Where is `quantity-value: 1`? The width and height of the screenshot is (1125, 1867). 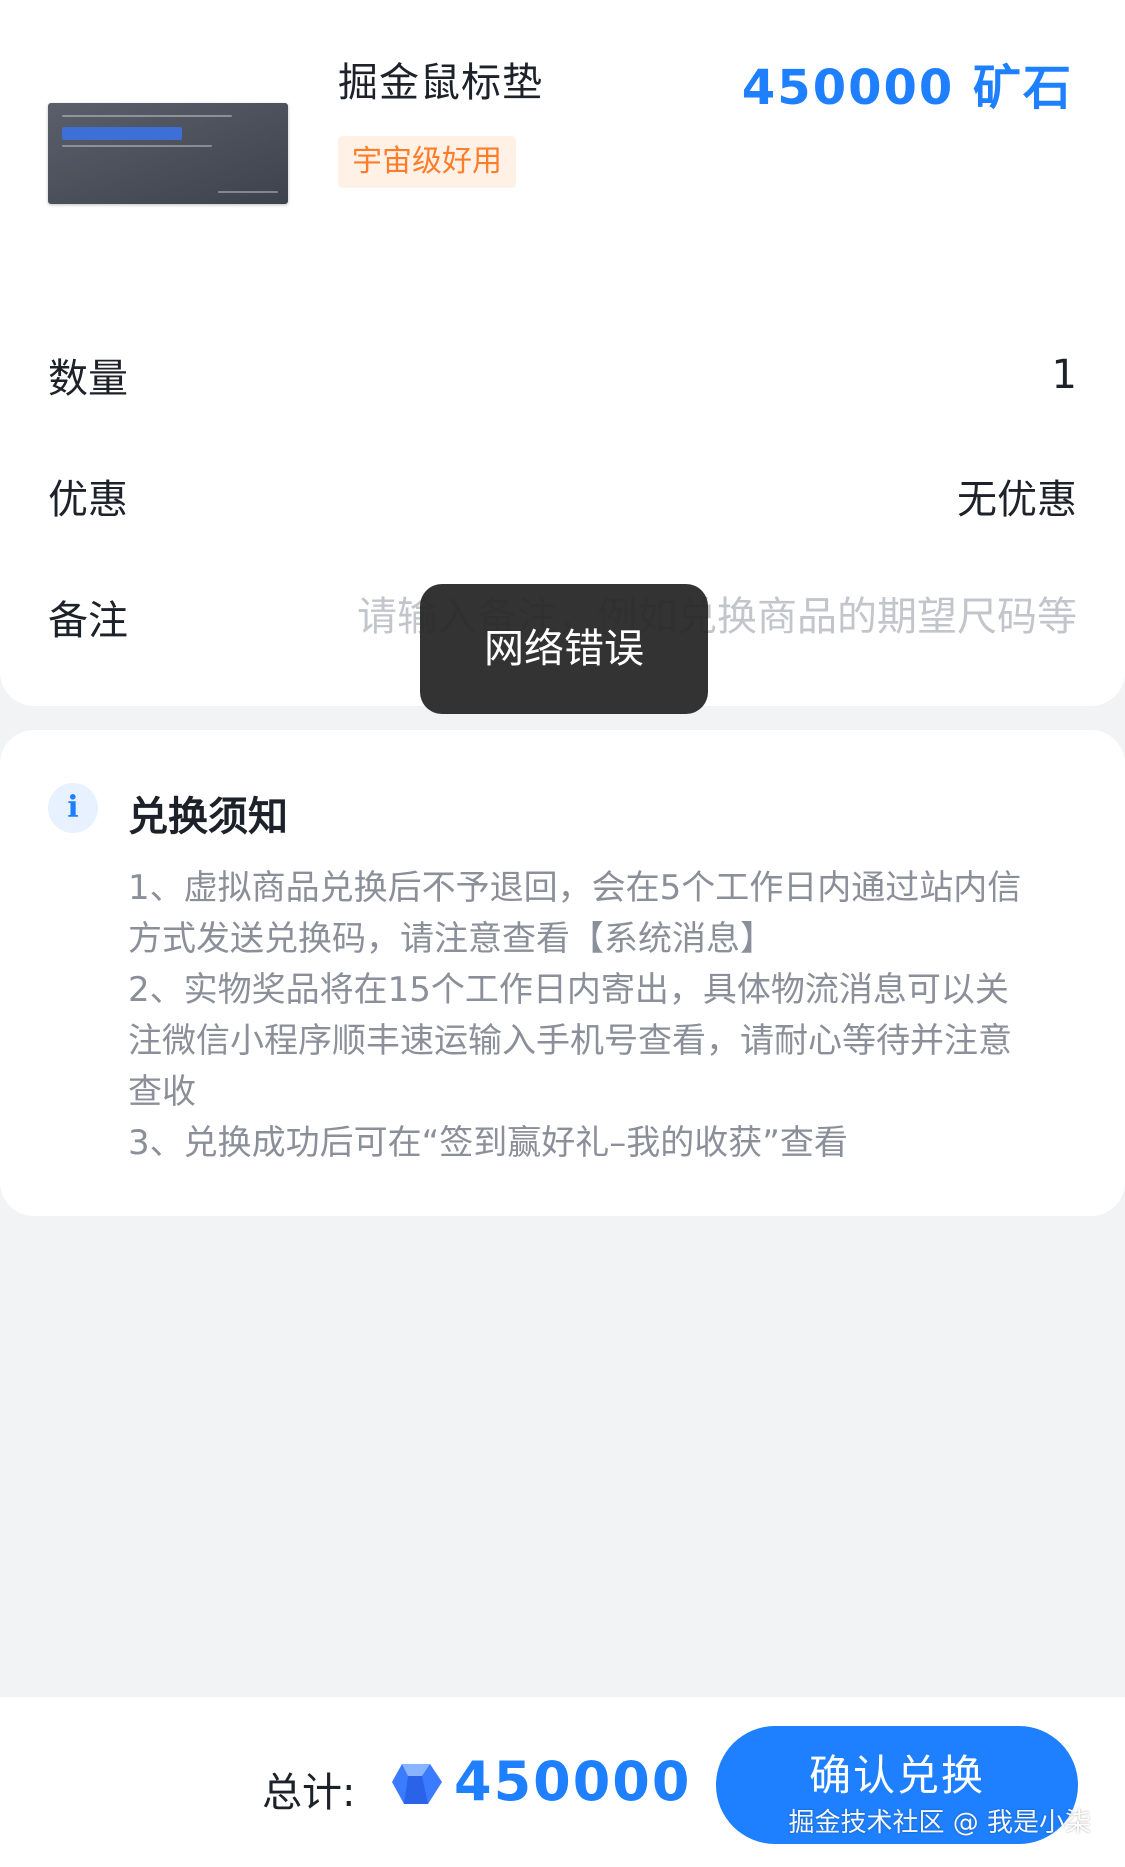
quantity-value: 1 is located at coordinates (1064, 375).